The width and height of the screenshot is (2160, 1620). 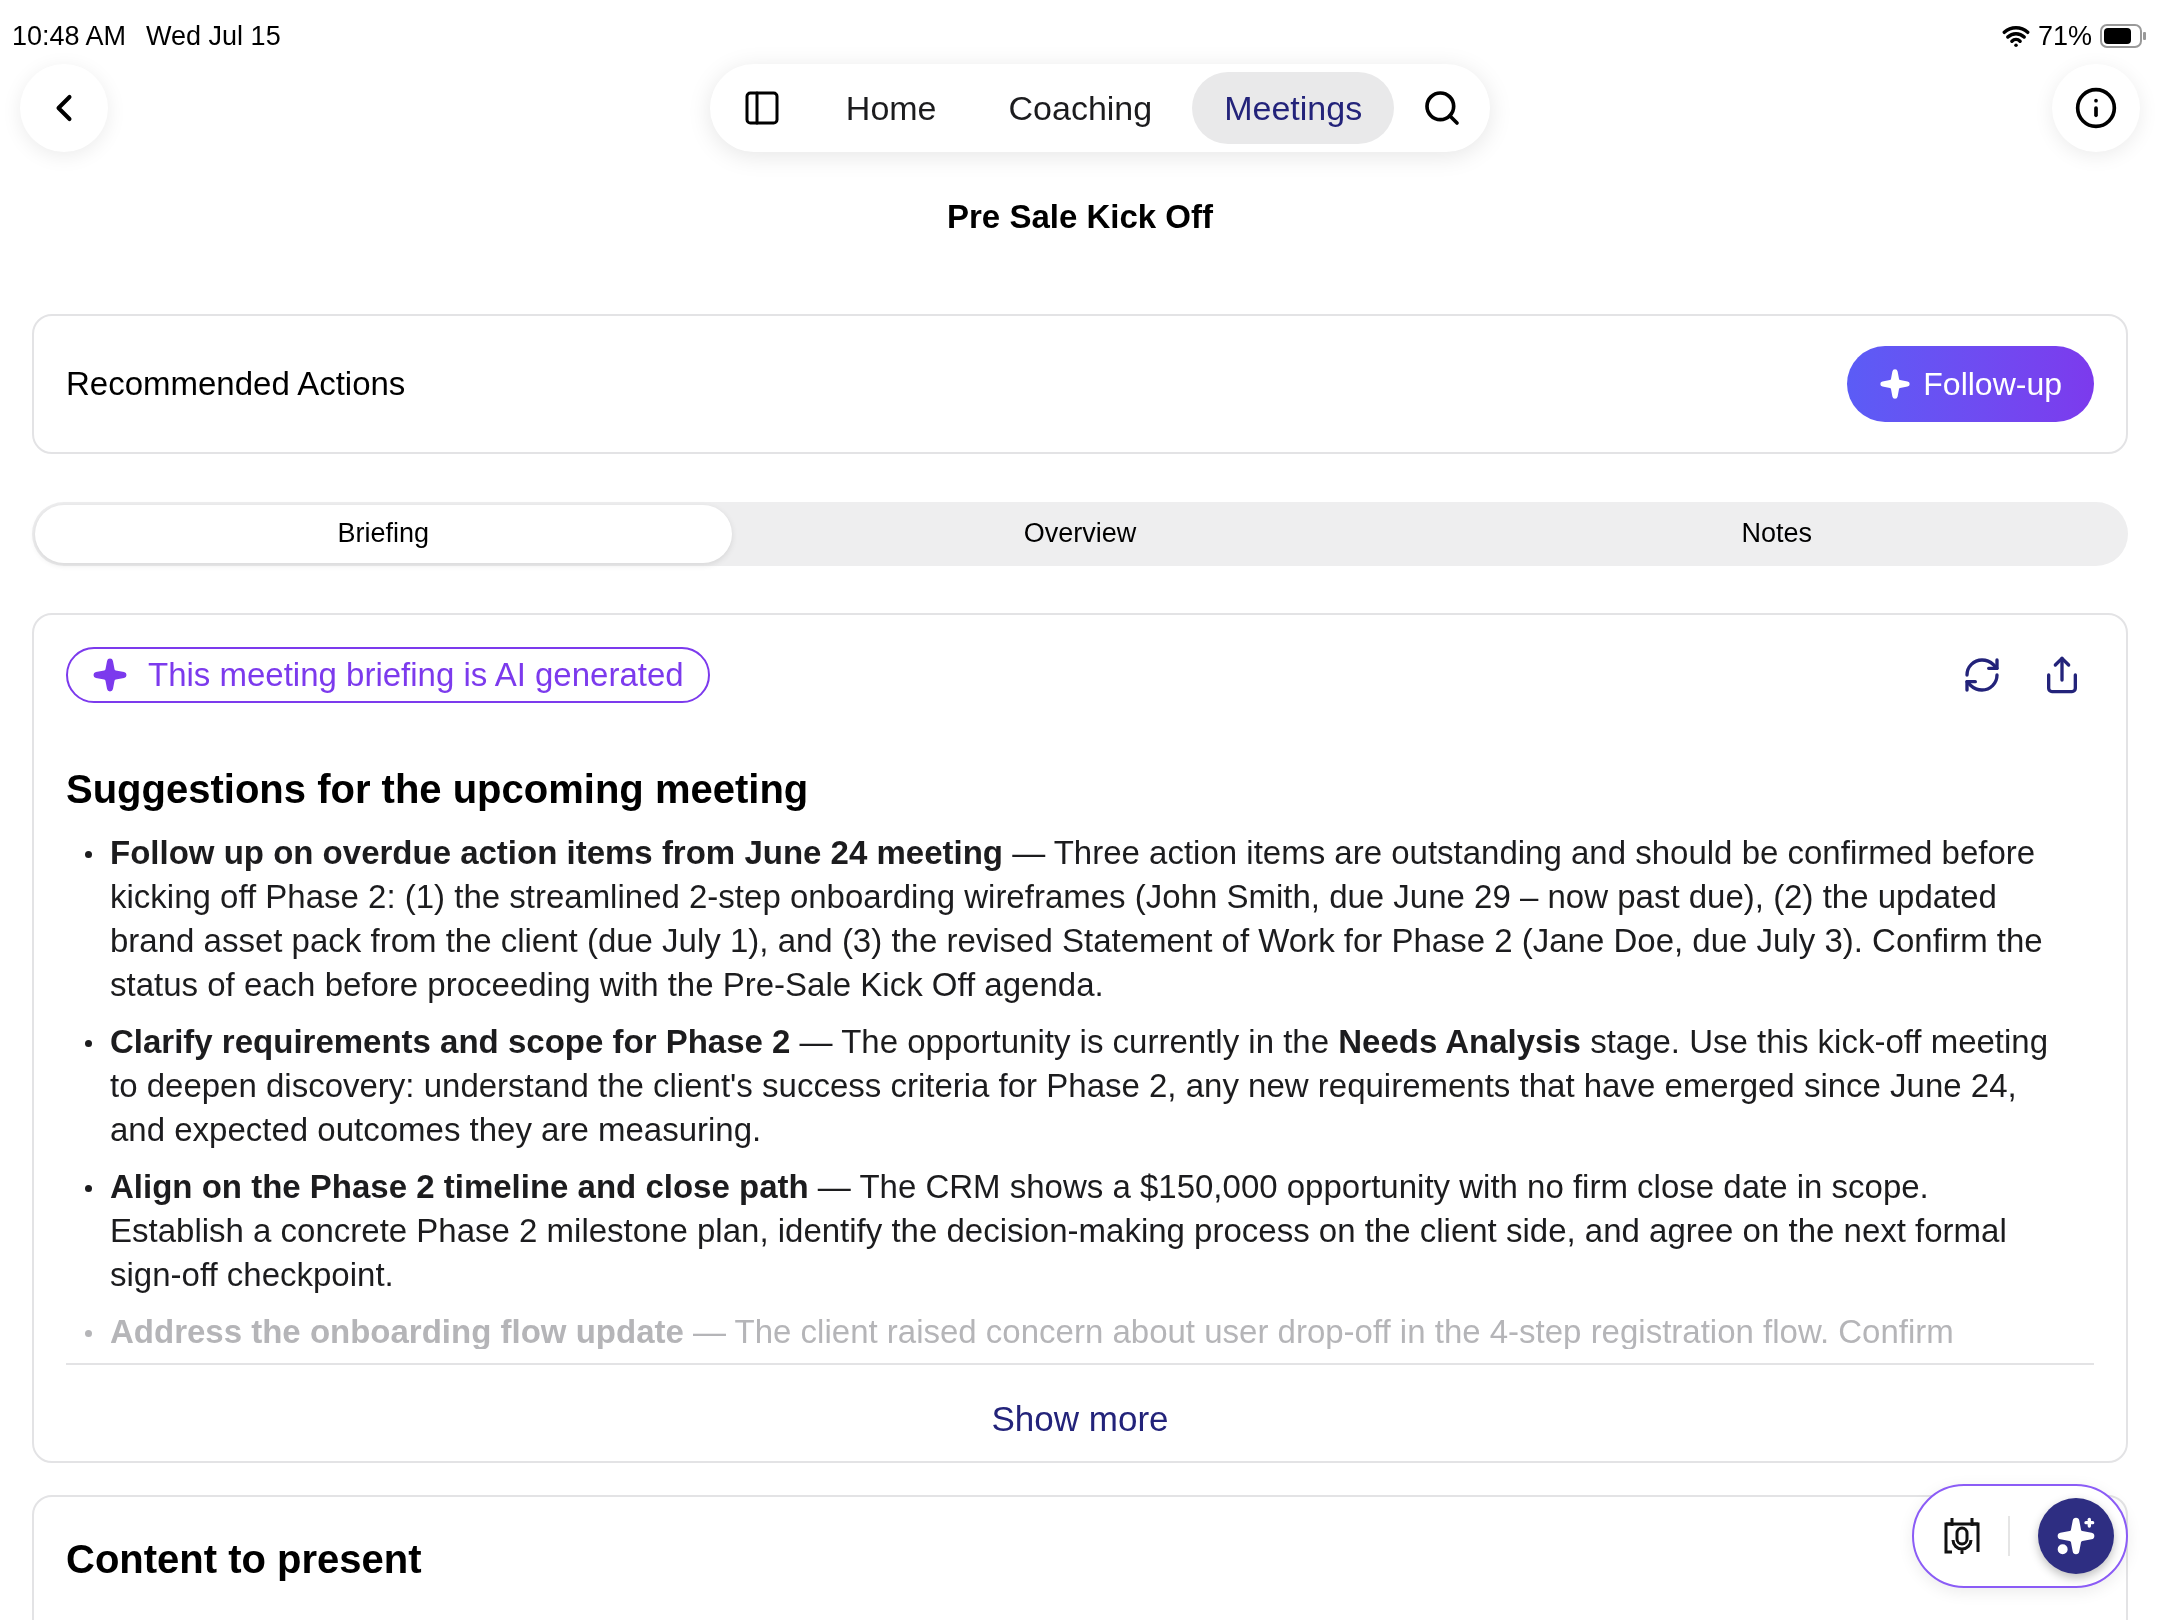 I want to click on suggestion-text: Align on the Phase 2 timeline and close path — The CRM shows a $150,000 opportunity with no firm close date in scope. Establish a concrete Phase 2 milestone plan, identify the decision-making process on the client side, and agree on the next formal sign-off checkpoint., so click(x=1059, y=1230).